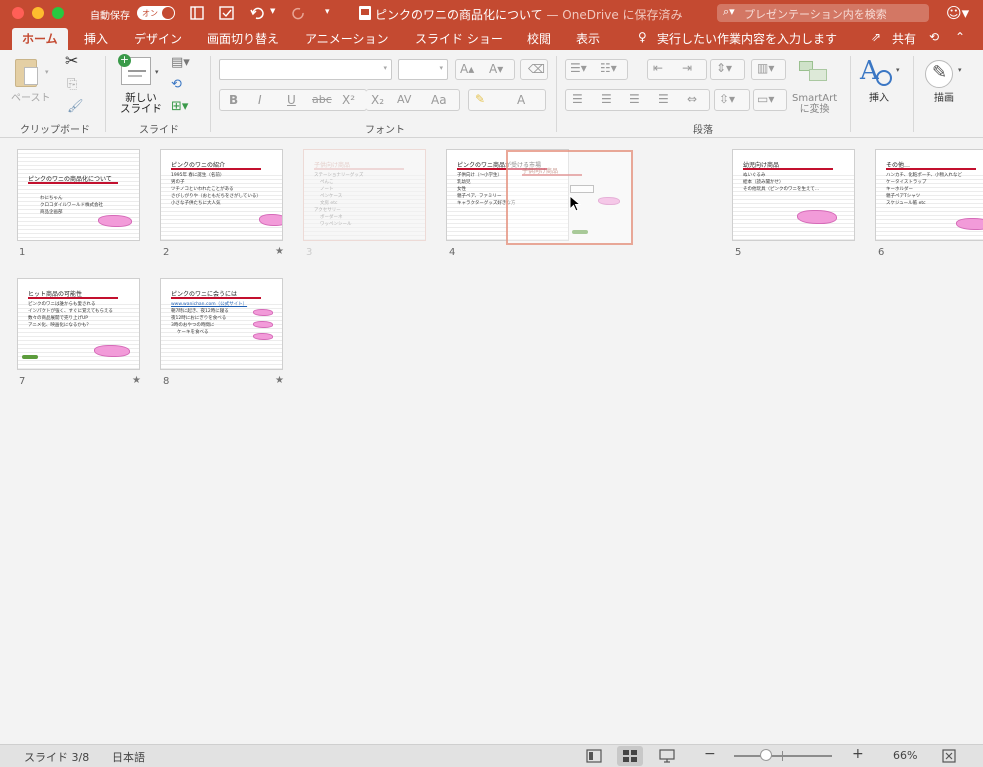  I want to click on share-button: 共有, so click(904, 38).